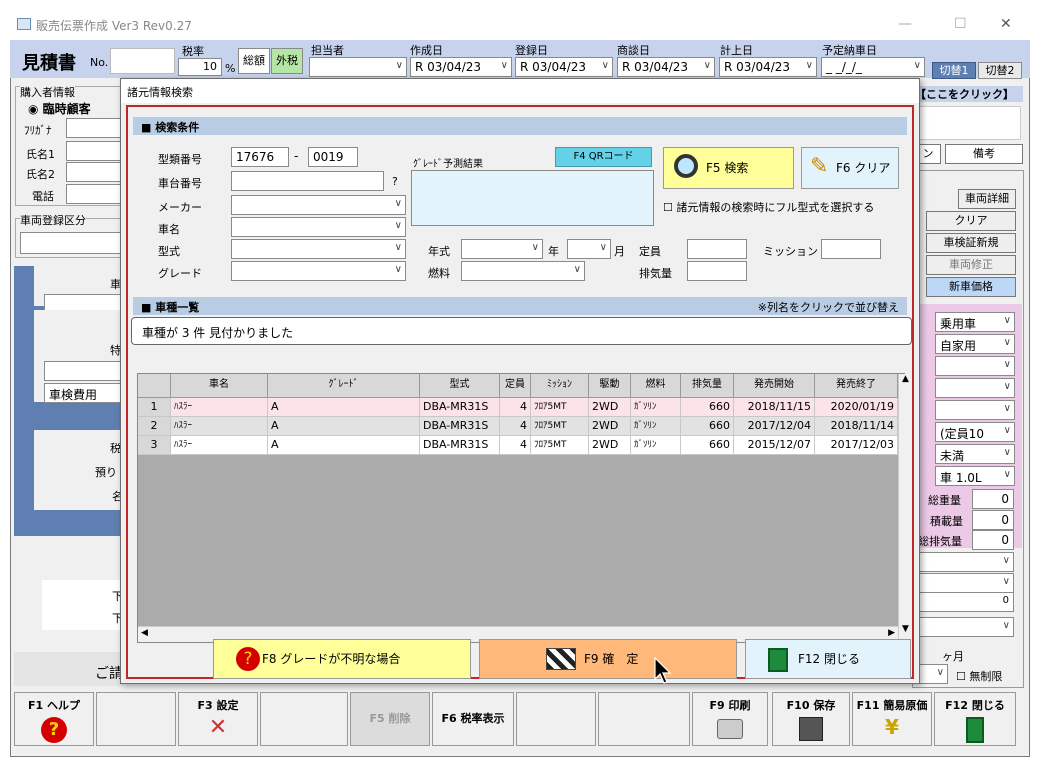 This screenshot has height=767, width=1045. I want to click on confirm-button: F9 確 定, so click(608, 659).